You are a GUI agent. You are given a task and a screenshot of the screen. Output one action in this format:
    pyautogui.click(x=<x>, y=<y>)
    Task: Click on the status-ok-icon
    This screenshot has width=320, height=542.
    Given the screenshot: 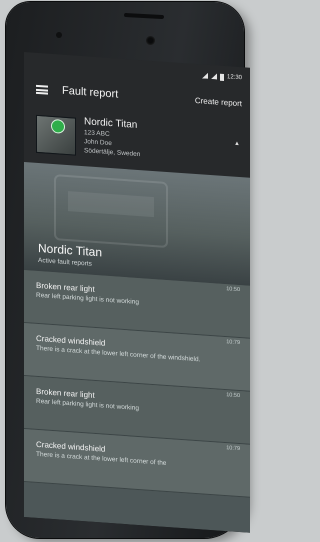 What is the action you would take?
    pyautogui.click(x=58, y=126)
    